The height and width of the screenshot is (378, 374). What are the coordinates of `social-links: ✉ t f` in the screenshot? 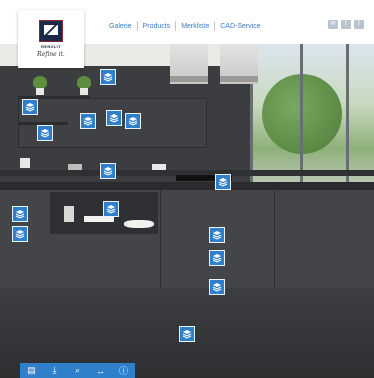 It's located at (346, 24).